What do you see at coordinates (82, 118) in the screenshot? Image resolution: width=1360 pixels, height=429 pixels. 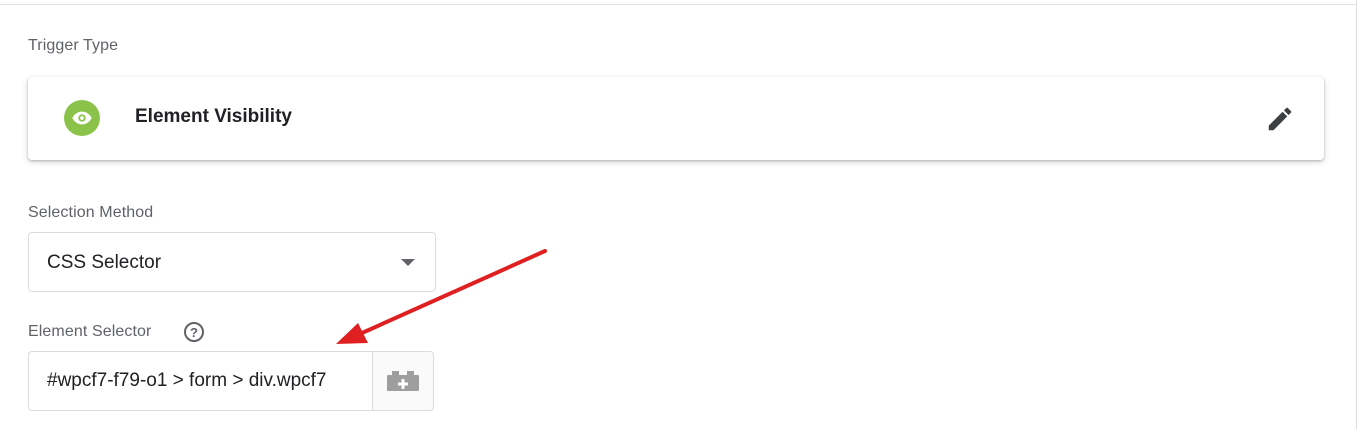 I see `eye-icon` at bounding box center [82, 118].